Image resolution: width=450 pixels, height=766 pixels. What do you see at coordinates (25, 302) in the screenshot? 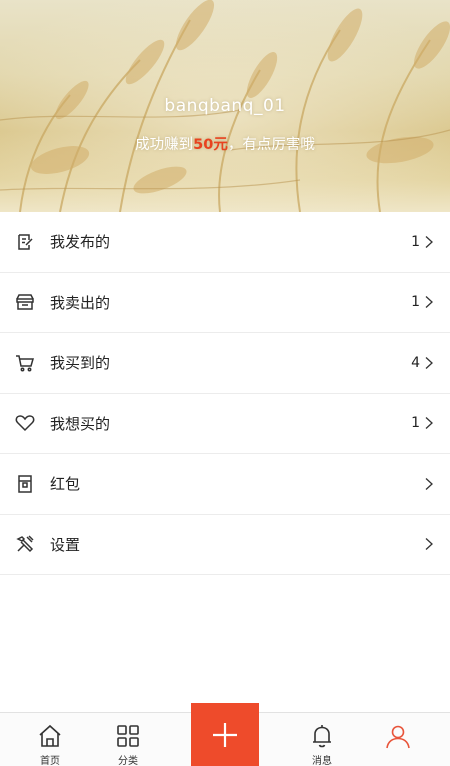
I see `shop-icon` at bounding box center [25, 302].